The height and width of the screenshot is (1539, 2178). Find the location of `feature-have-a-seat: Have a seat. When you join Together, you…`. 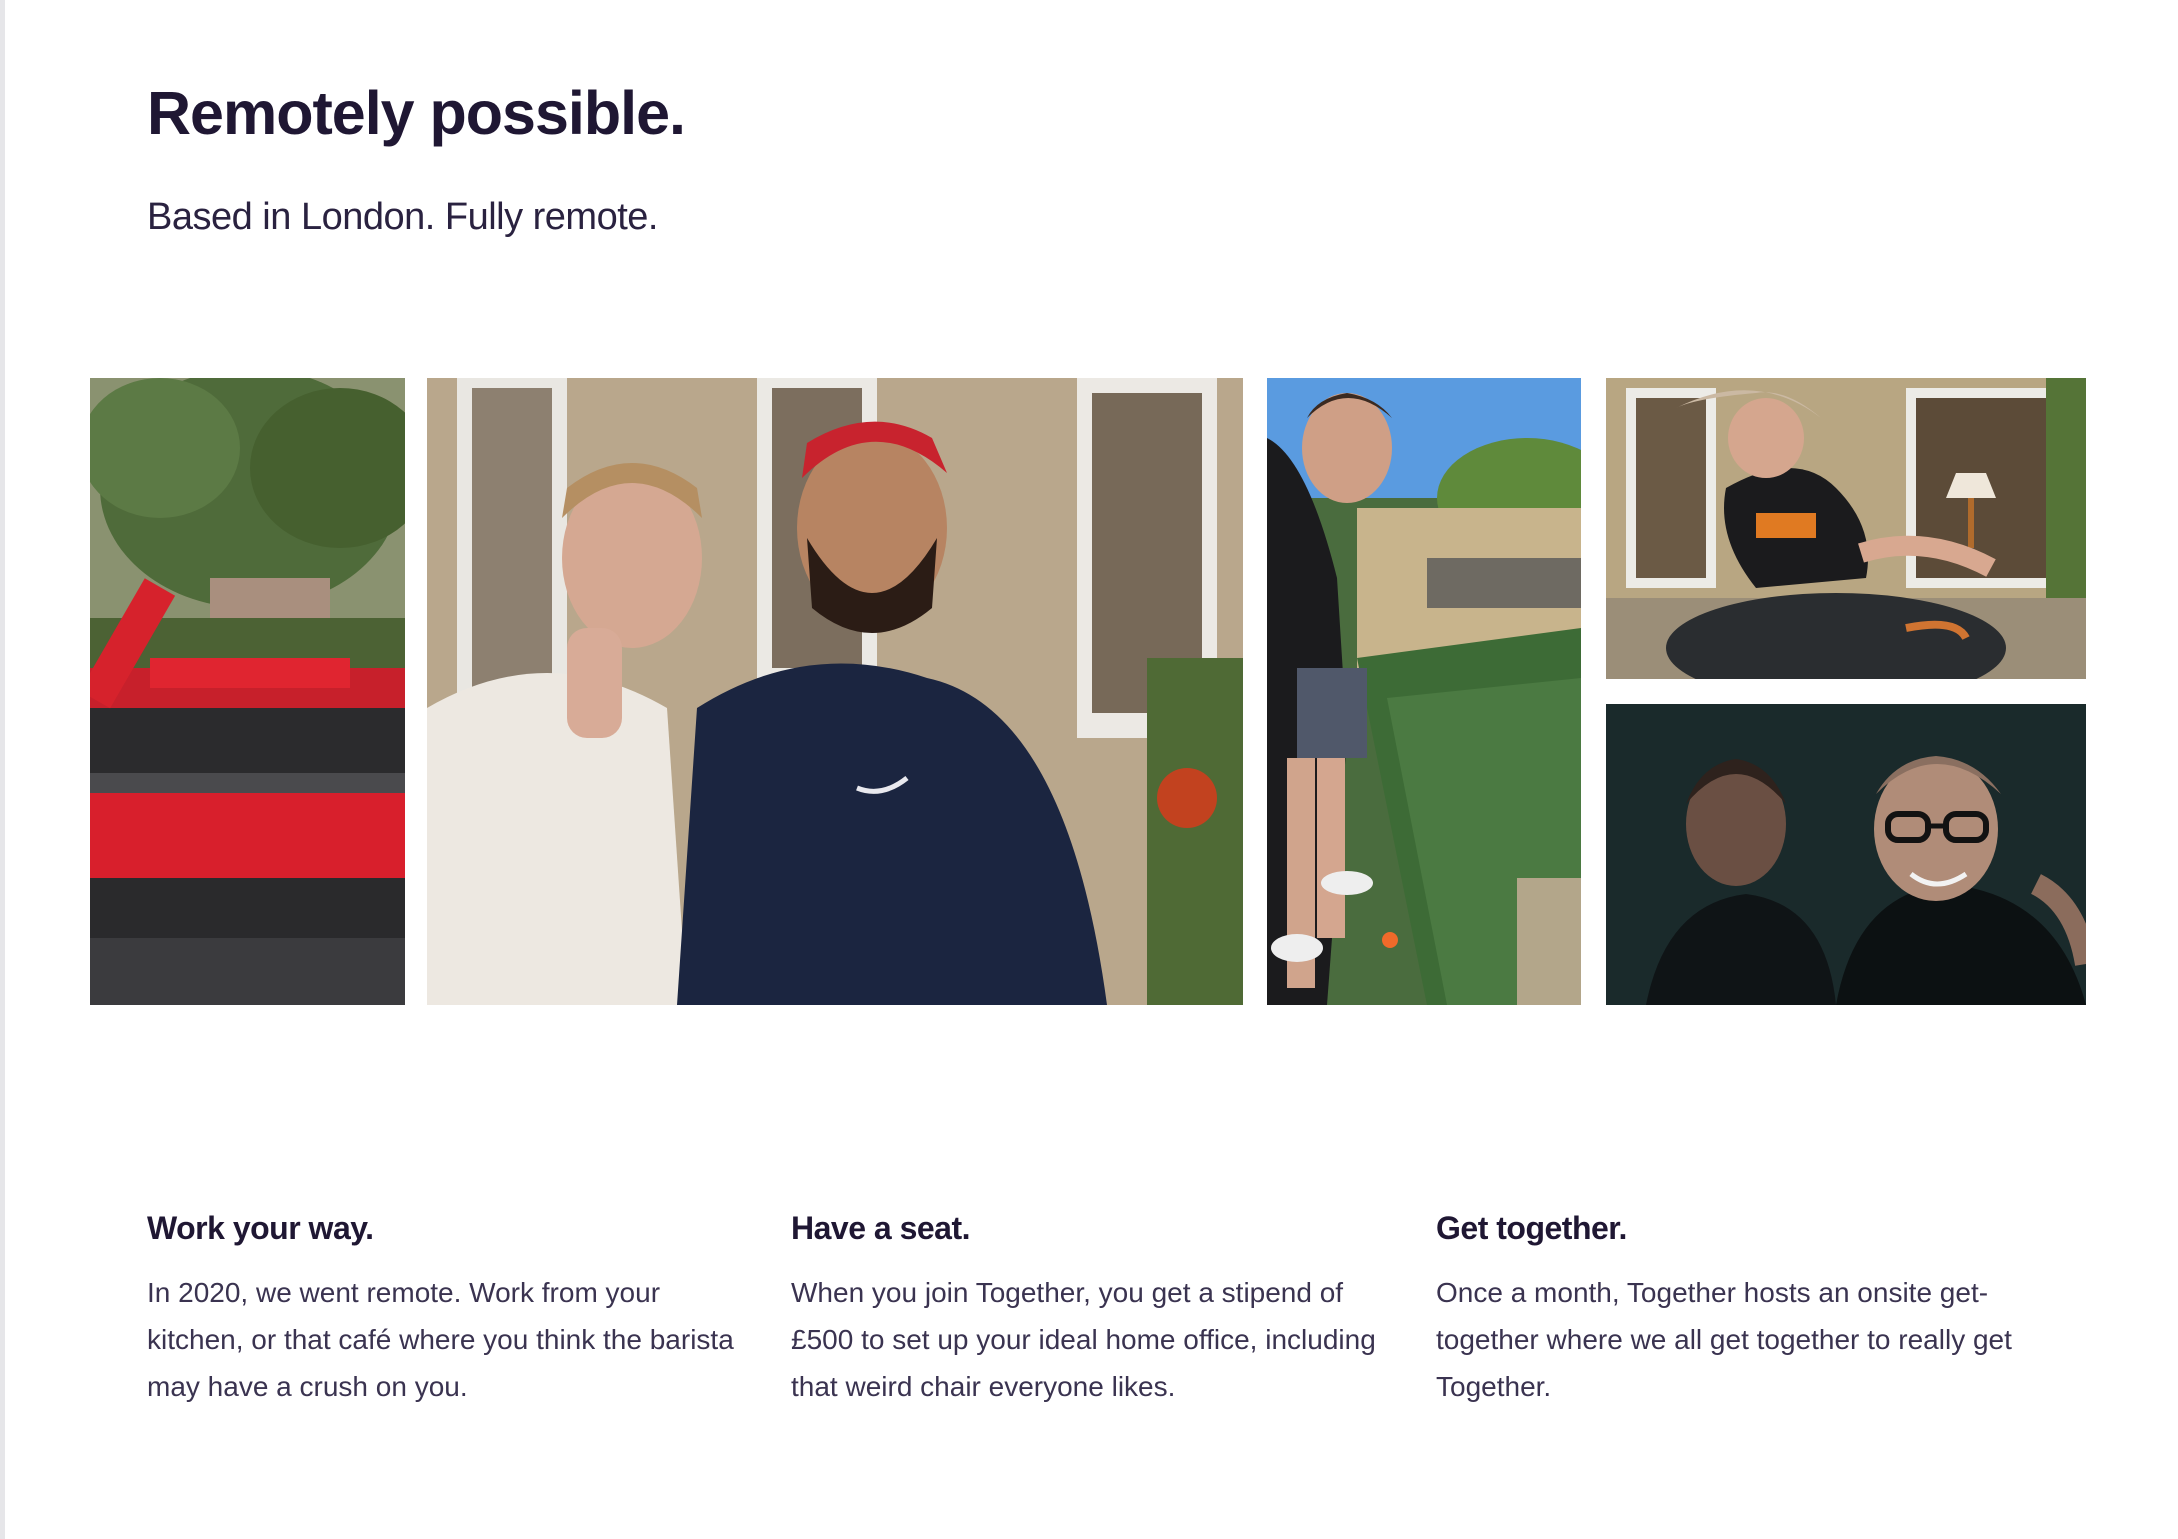

feature-have-a-seat: Have a seat. When you join Together, you… is located at coordinates (1091, 1310).